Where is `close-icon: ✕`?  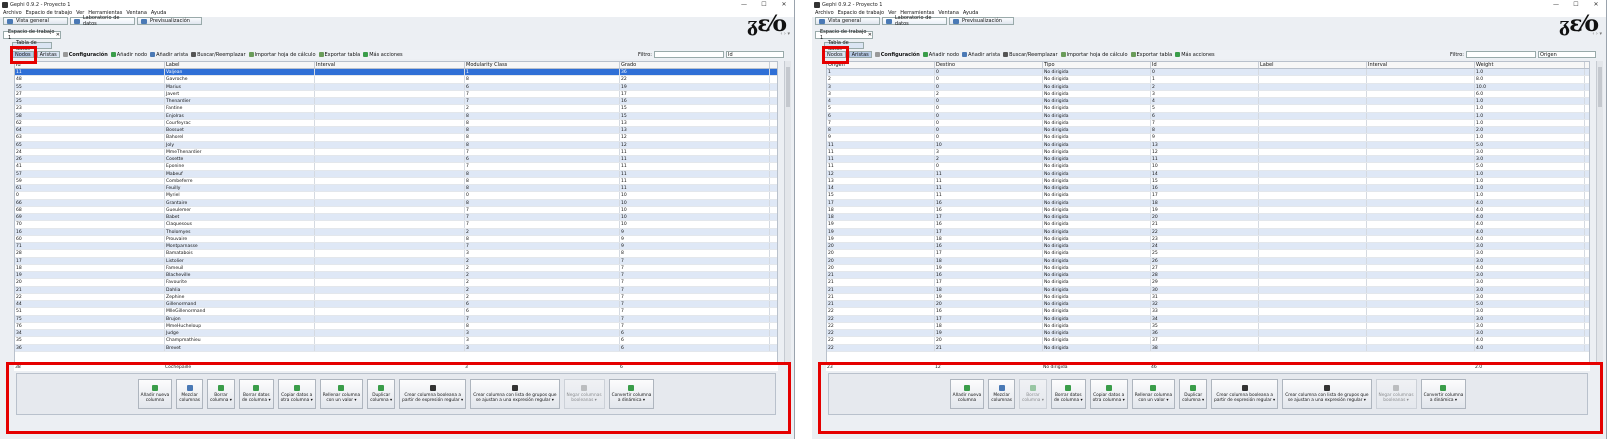
close-icon: ✕ is located at coordinates (58, 35).